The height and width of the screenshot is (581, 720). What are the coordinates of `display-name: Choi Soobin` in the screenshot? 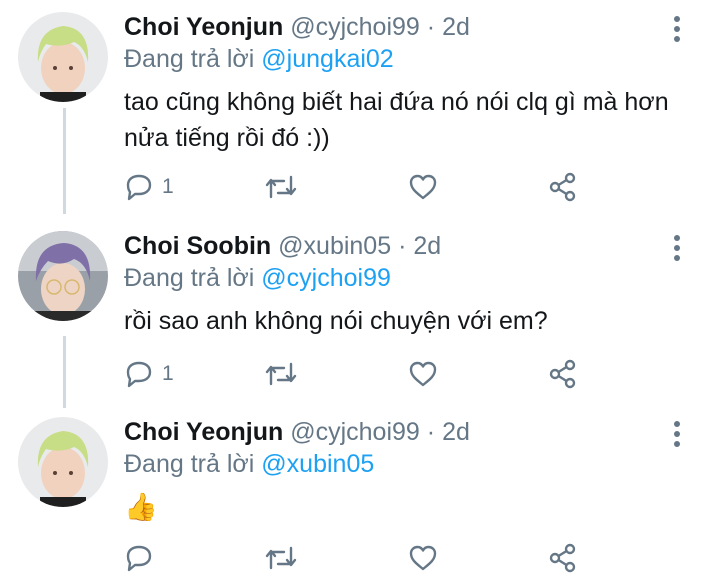 It's located at (197, 246).